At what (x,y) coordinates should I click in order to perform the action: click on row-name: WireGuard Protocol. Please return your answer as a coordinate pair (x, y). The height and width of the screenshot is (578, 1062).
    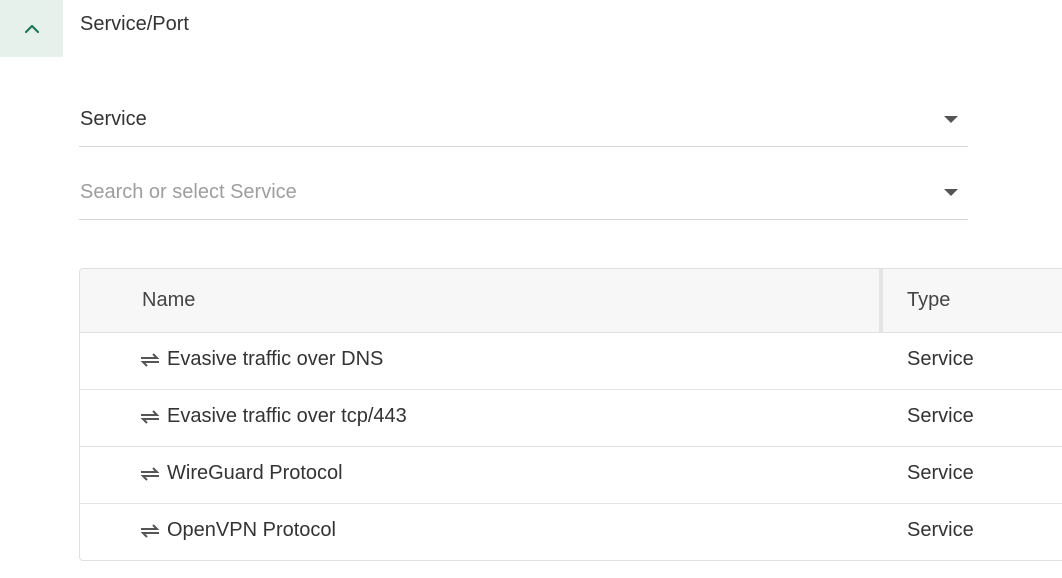
    Looking at the image, I should click on (255, 473).